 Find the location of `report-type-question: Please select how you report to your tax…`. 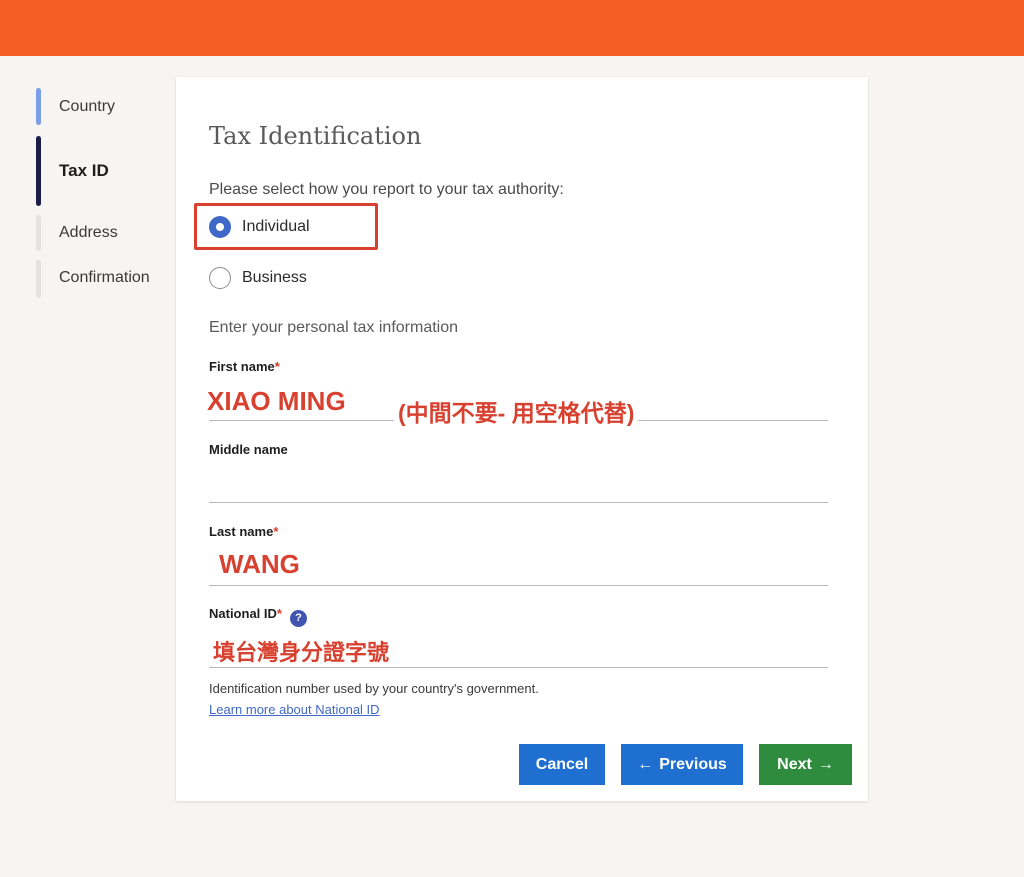

report-type-question: Please select how you report to your tax… is located at coordinates (386, 189).